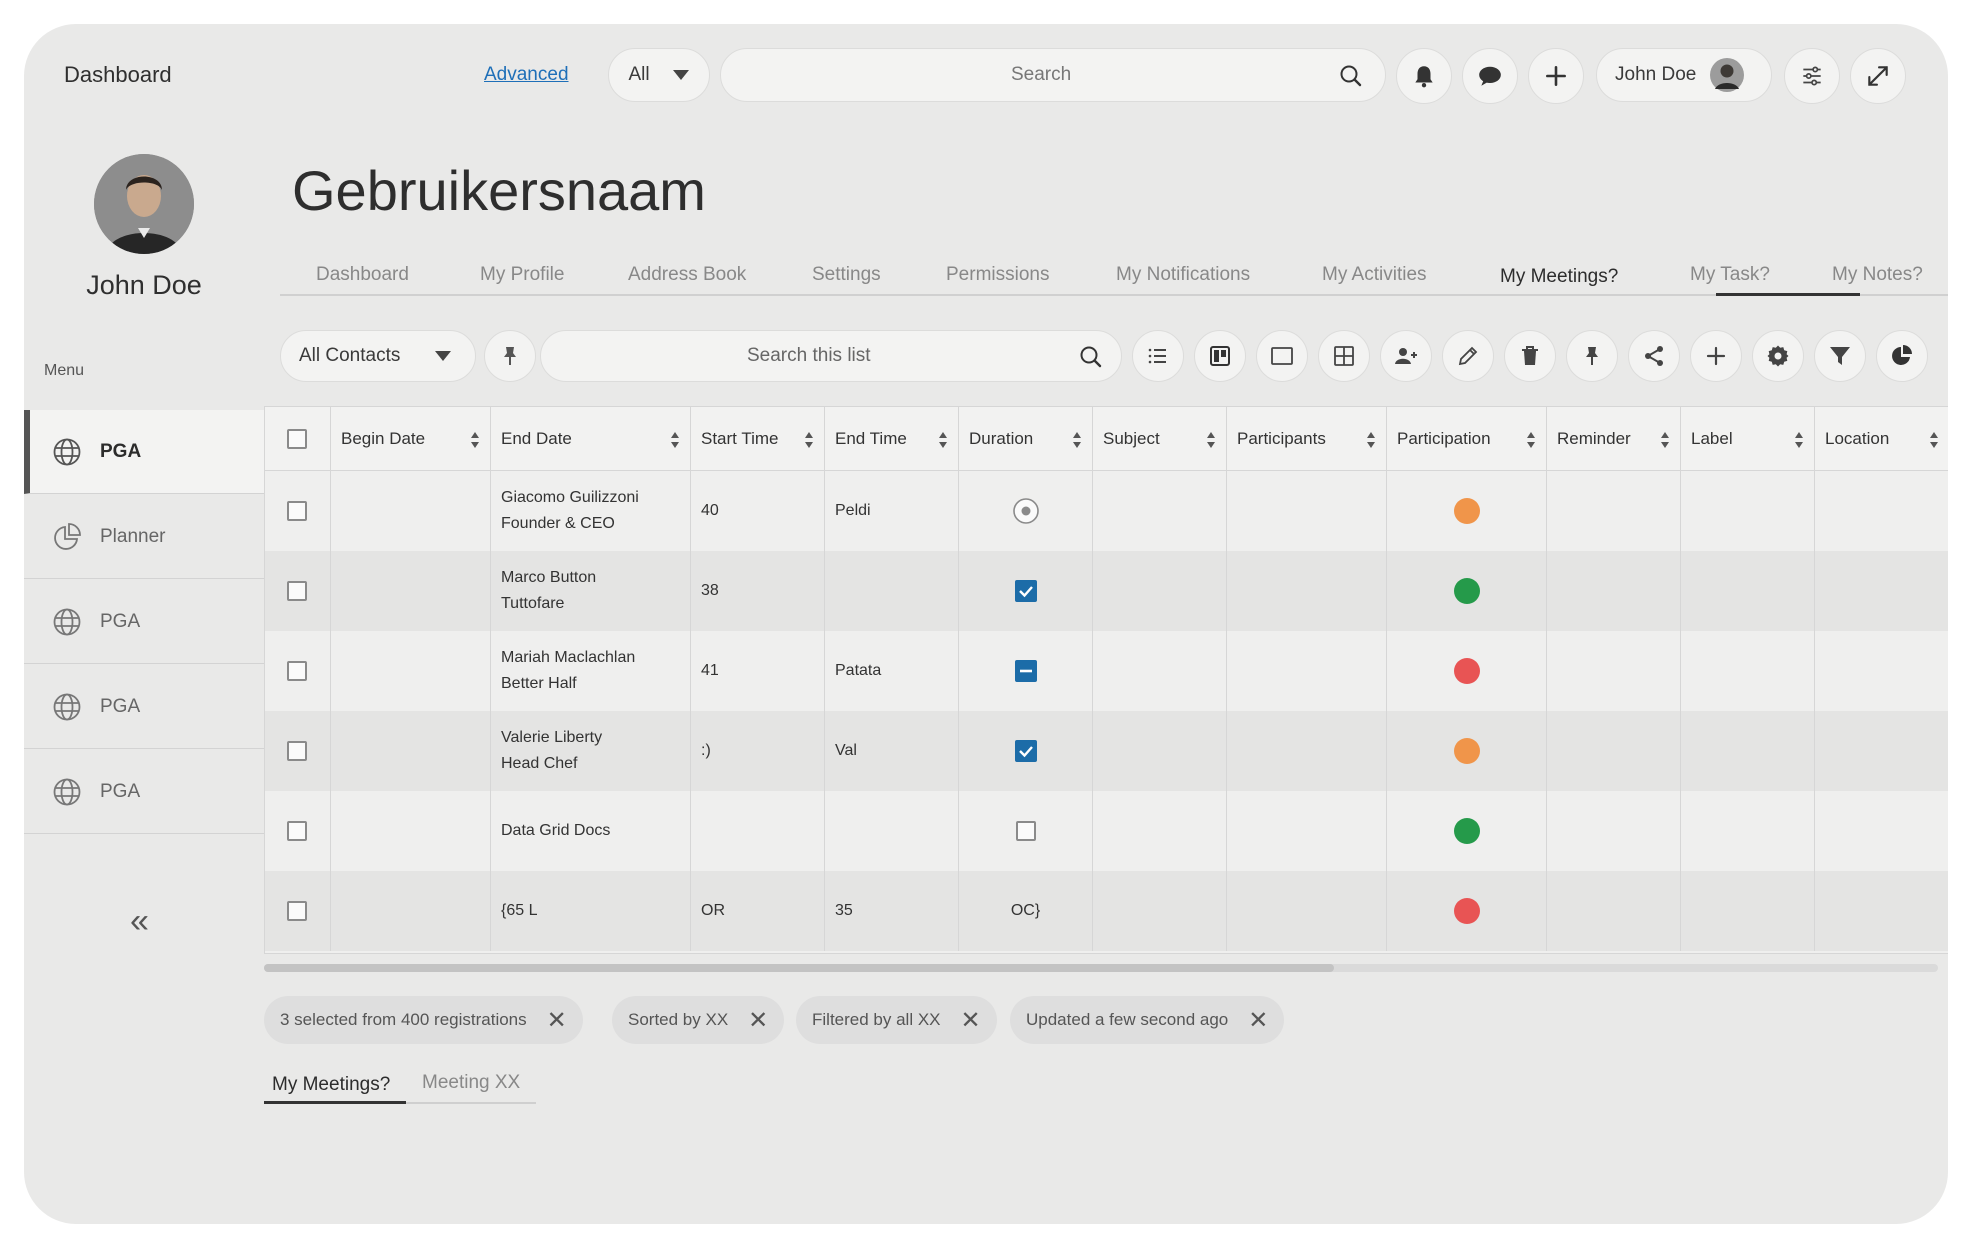  Describe the element at coordinates (1716, 356) in the screenshot. I see `add-record-button` at that location.